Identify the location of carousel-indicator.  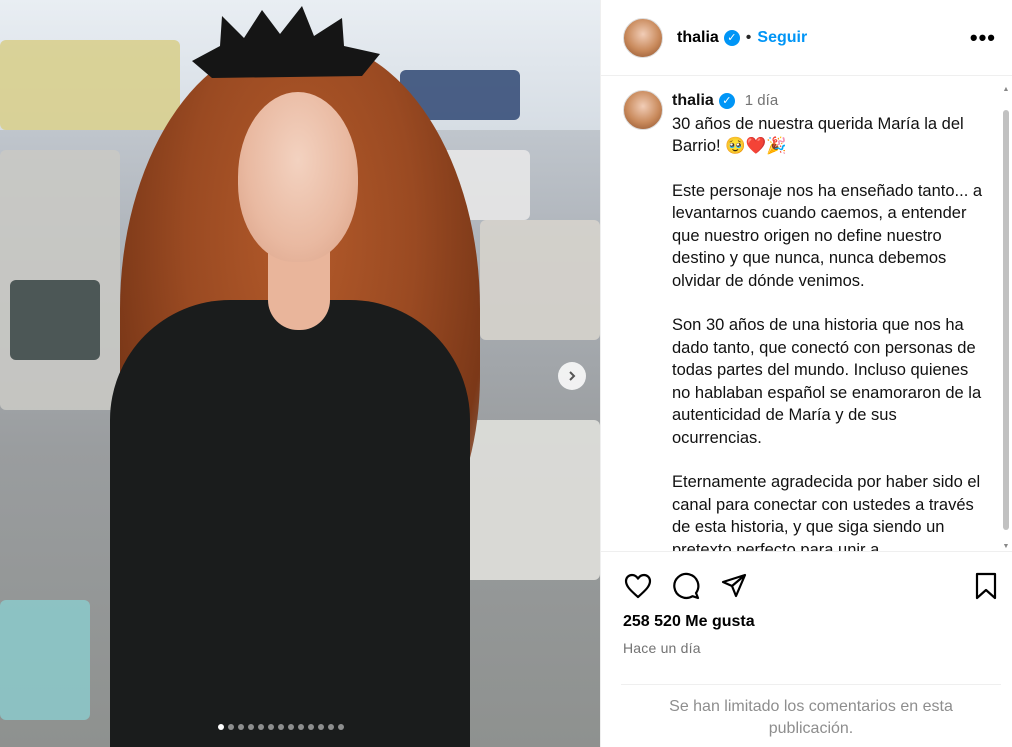
(281, 727).